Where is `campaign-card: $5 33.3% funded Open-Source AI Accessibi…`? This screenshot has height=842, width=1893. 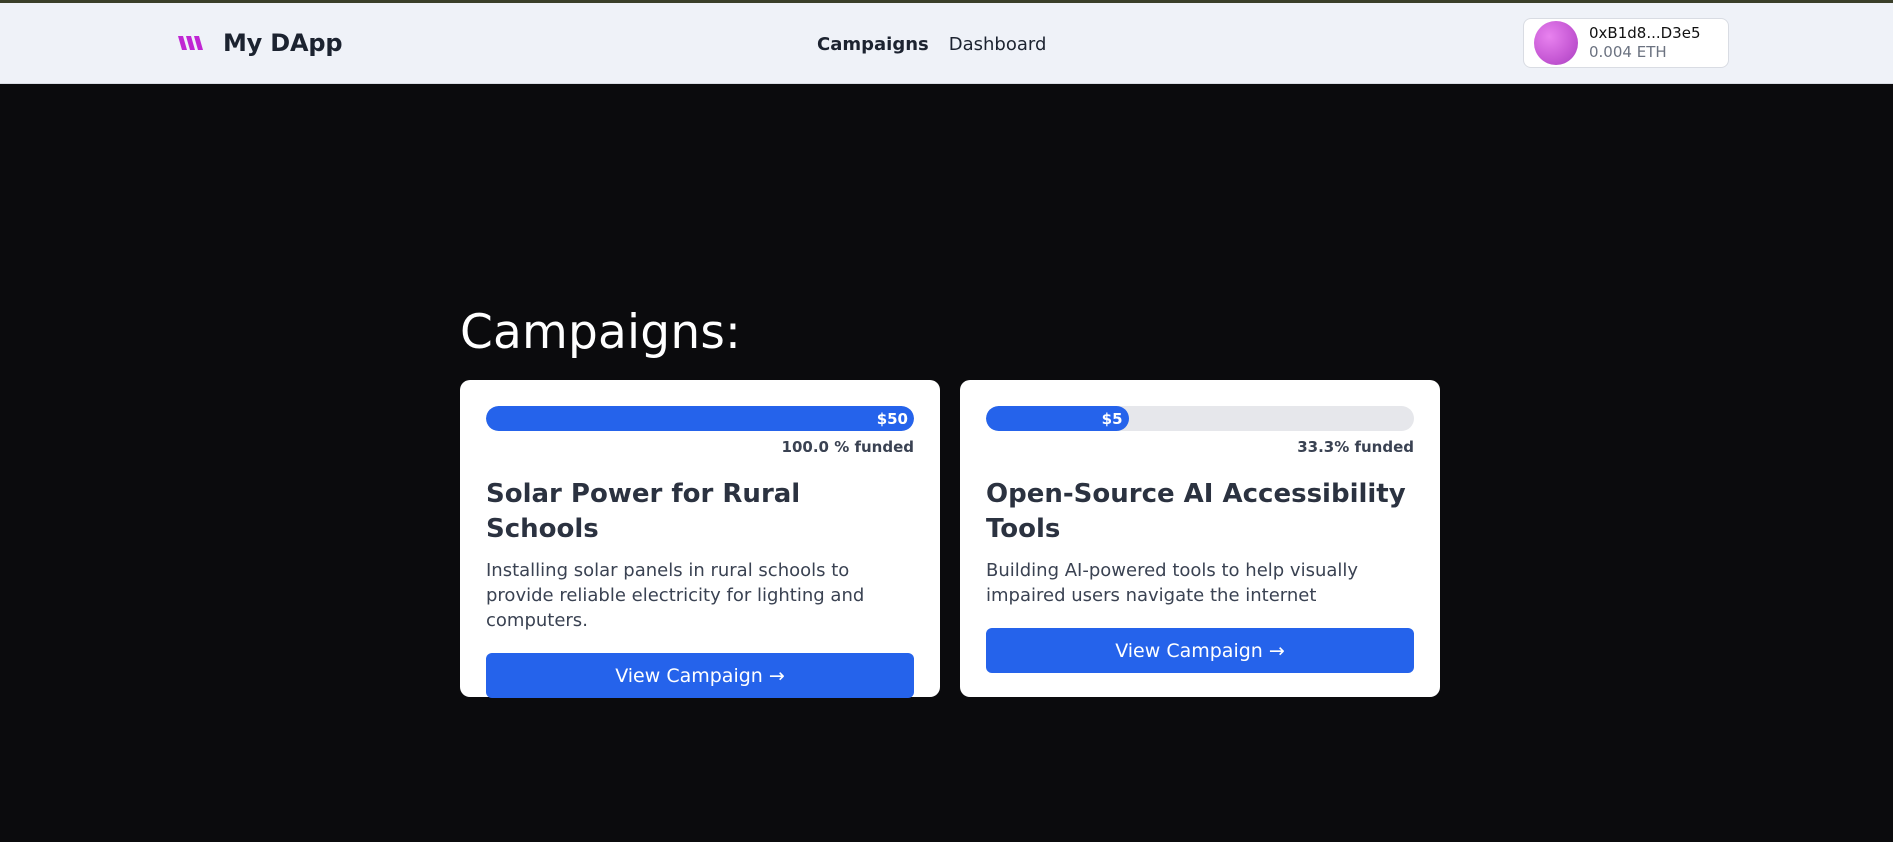
campaign-card: $5 33.3% funded Open-Source AI Accessibi… is located at coordinates (1200, 538).